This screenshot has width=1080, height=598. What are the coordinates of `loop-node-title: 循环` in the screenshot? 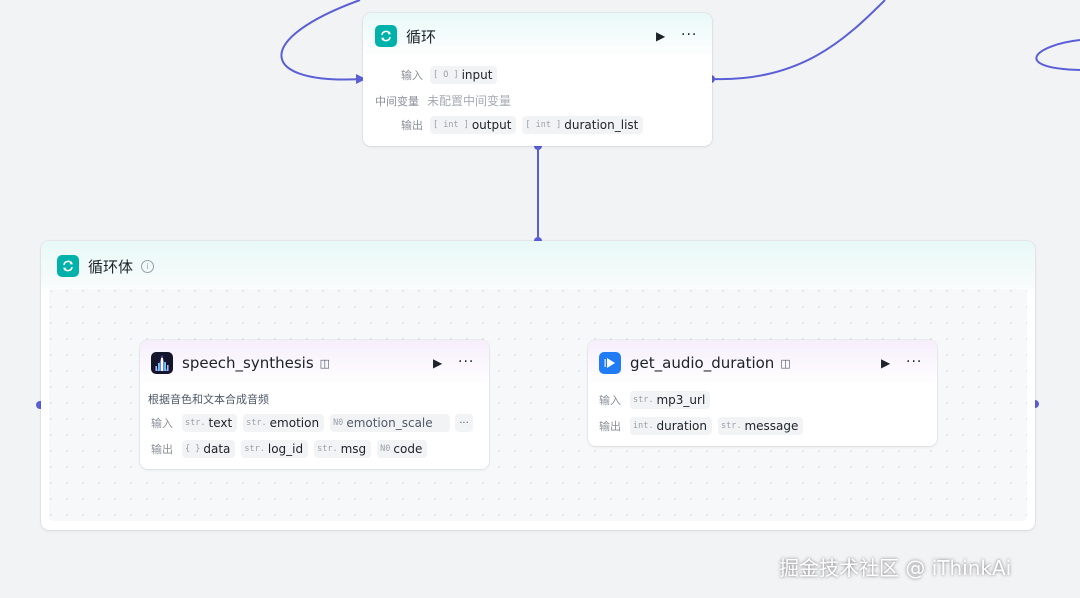 It's located at (421, 36).